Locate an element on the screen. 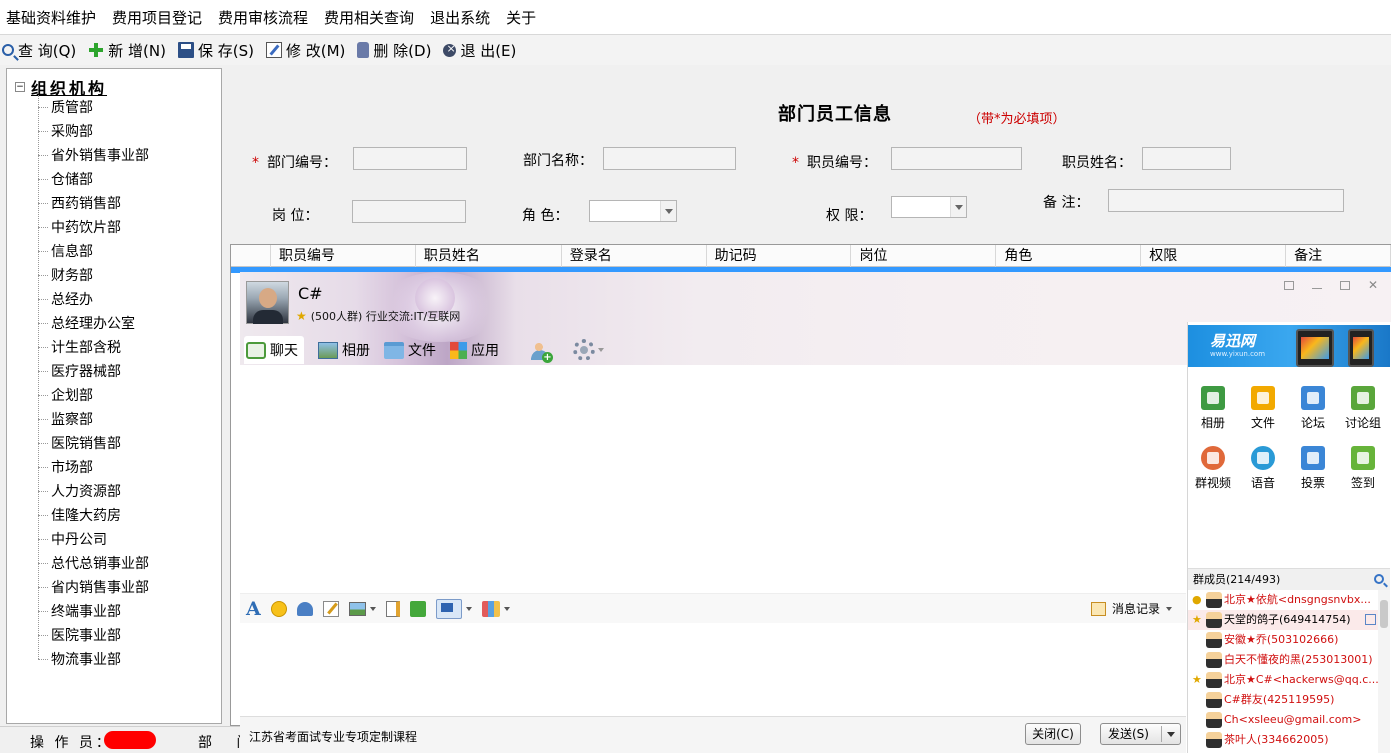 The width and height of the screenshot is (1391, 753). tree-item: 采购部 is located at coordinates (93, 131).